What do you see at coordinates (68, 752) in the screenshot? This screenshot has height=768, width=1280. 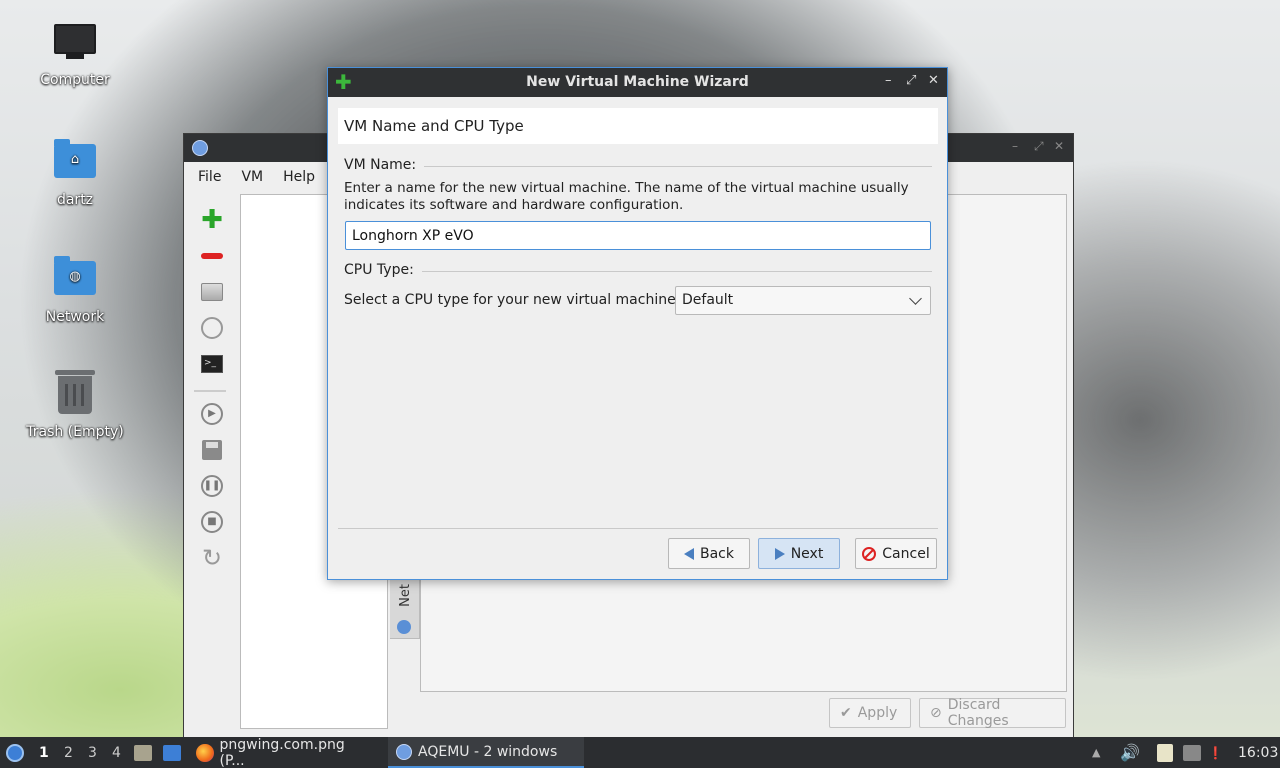 I see `workspace-2: 2` at bounding box center [68, 752].